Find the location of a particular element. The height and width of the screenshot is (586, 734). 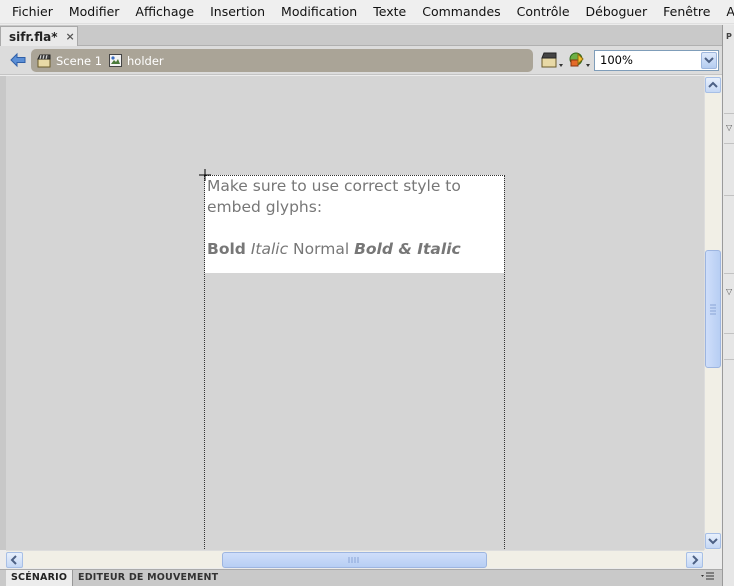

menu-aide: Aide is located at coordinates (726, 12).